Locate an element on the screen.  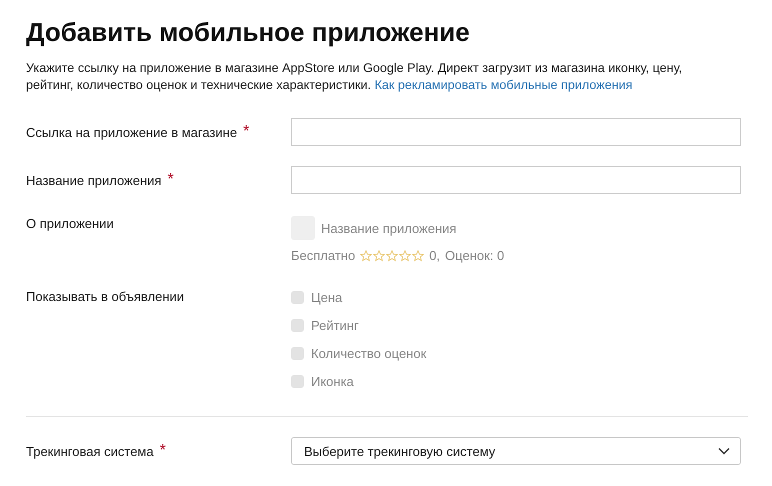
page-title: Добавить мобильное приложение is located at coordinates (248, 32).